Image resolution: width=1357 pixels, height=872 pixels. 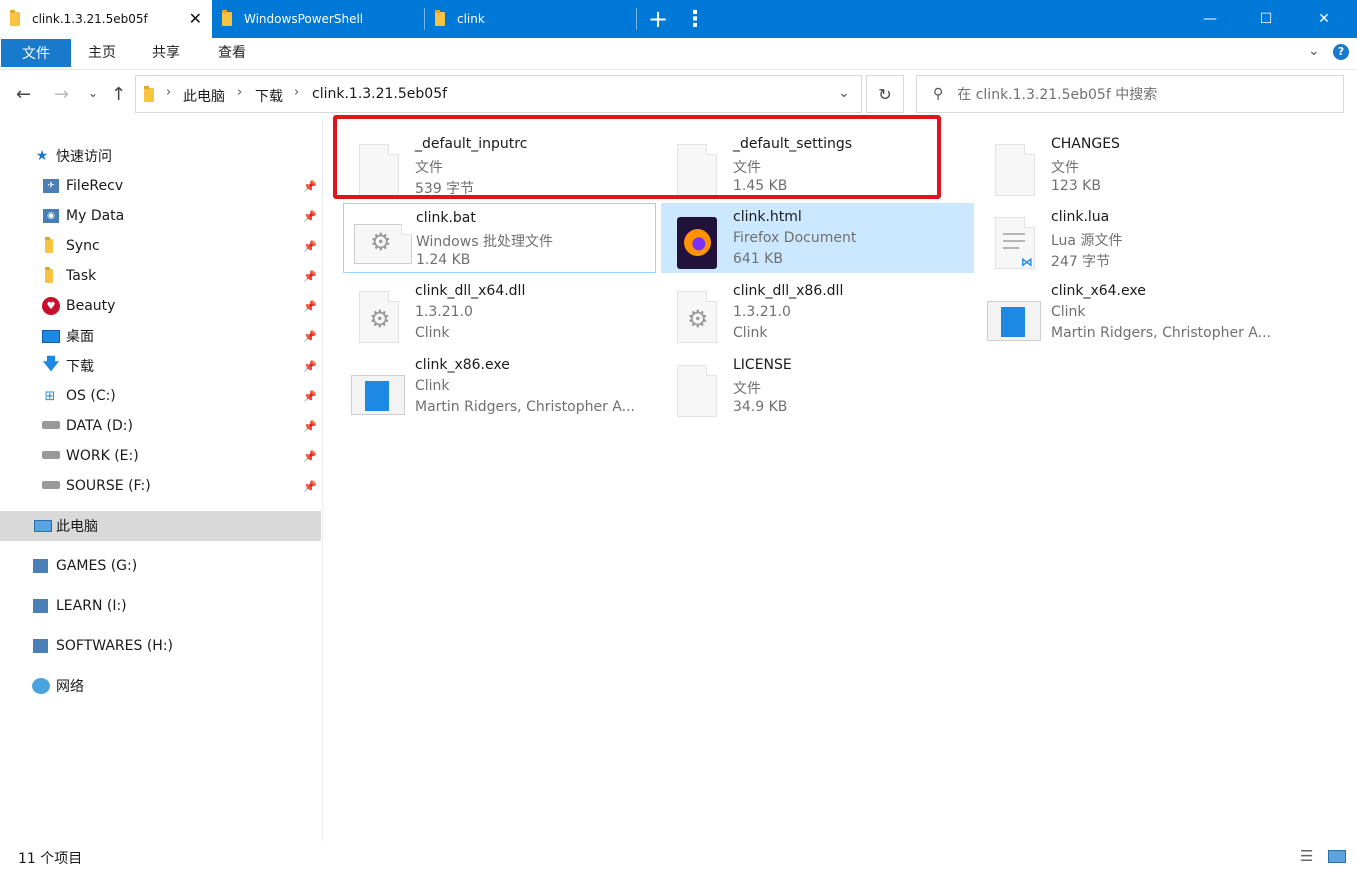 I want to click on ribbon-tab-file: 文件, so click(x=36, y=53).